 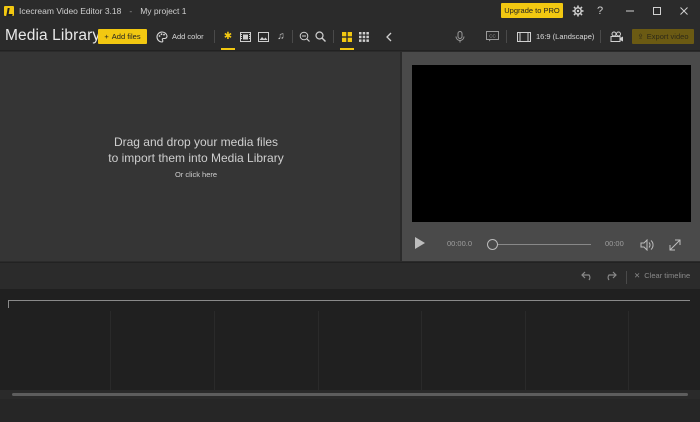 What do you see at coordinates (647, 244) in the screenshot?
I see `volume-icon` at bounding box center [647, 244].